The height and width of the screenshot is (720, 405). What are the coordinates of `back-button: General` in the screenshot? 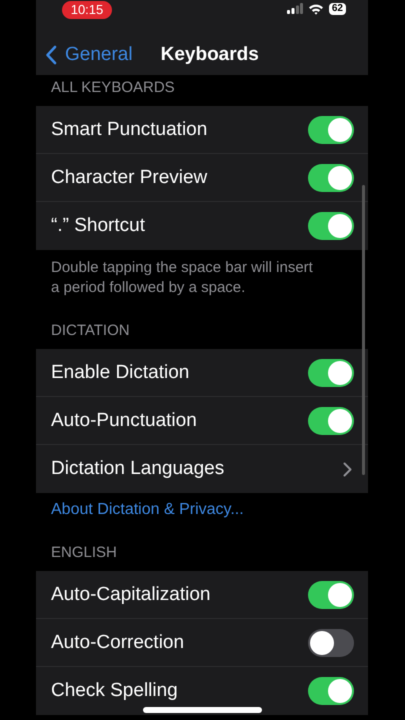 It's located at (84, 55).